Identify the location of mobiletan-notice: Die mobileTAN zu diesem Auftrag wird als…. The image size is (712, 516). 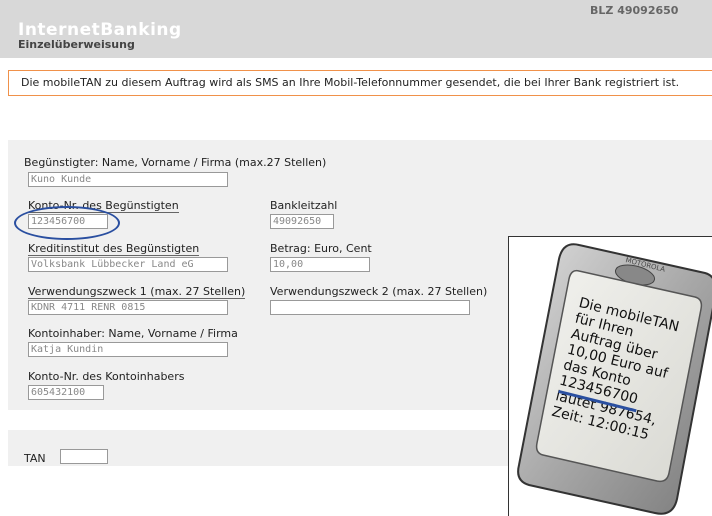
(360, 83).